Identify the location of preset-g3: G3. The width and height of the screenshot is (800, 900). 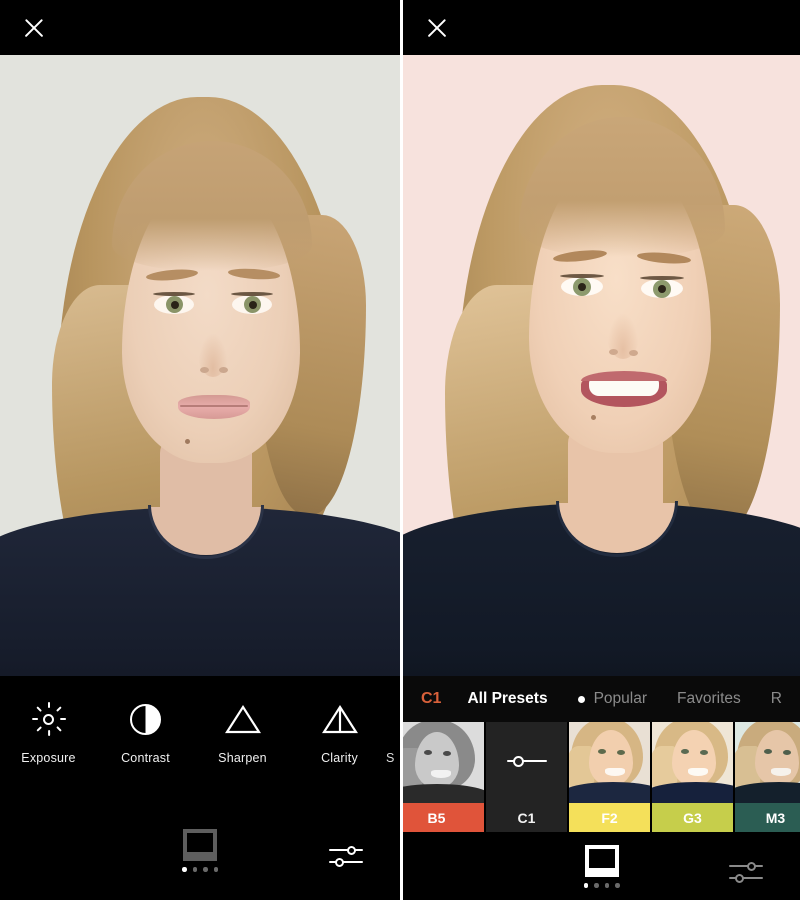
(692, 777).